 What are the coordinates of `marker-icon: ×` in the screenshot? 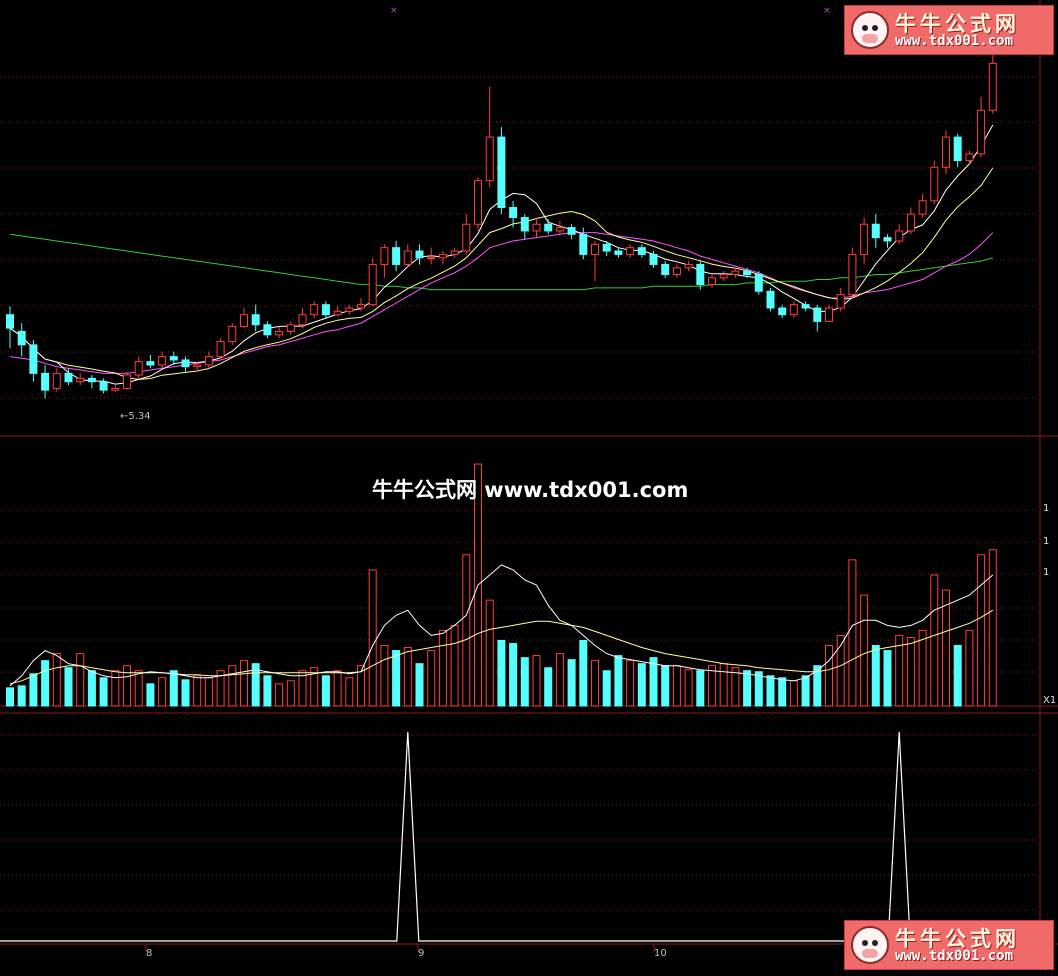 It's located at (827, 11).